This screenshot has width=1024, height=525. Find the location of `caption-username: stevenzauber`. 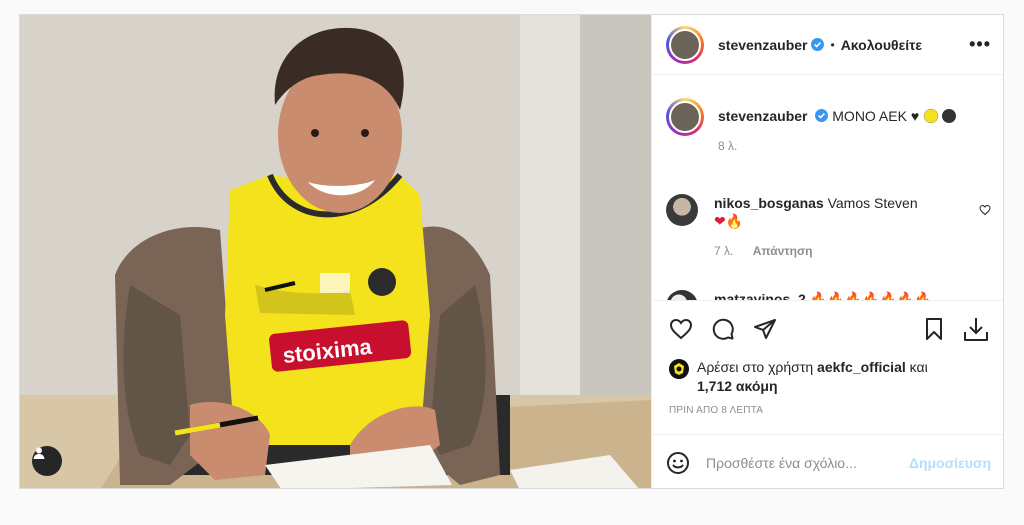

caption-username: stevenzauber is located at coordinates (762, 116).